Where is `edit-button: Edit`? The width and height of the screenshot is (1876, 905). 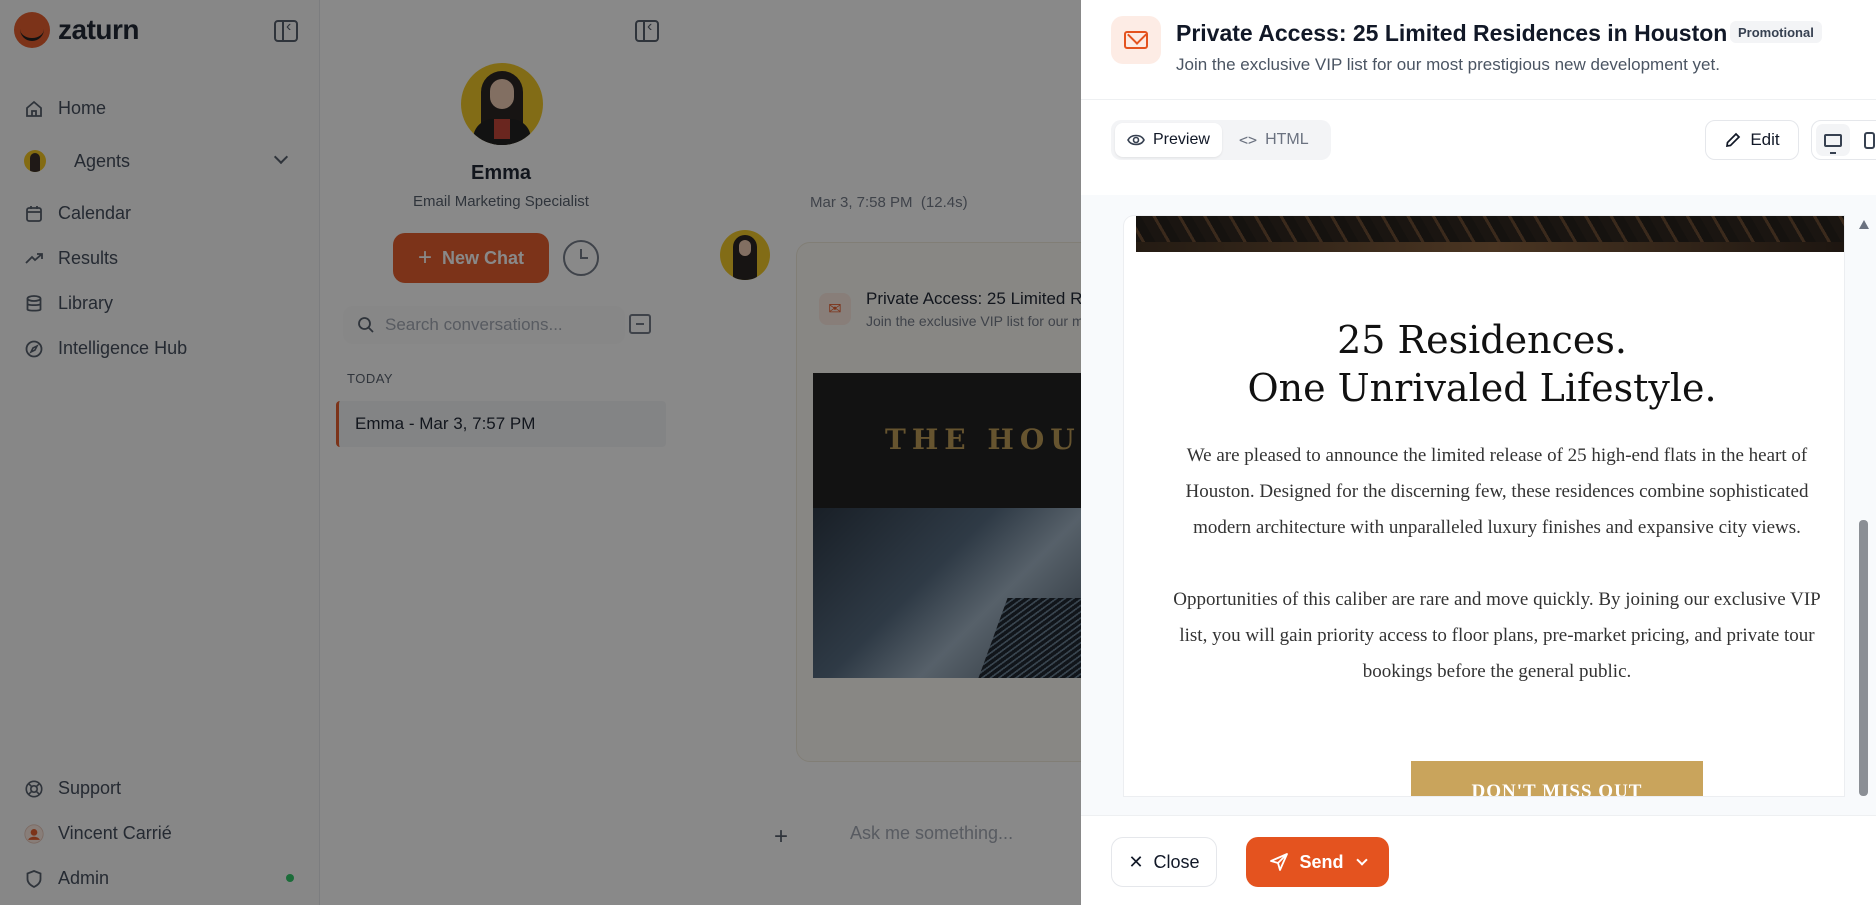
edit-button: Edit is located at coordinates (1752, 140).